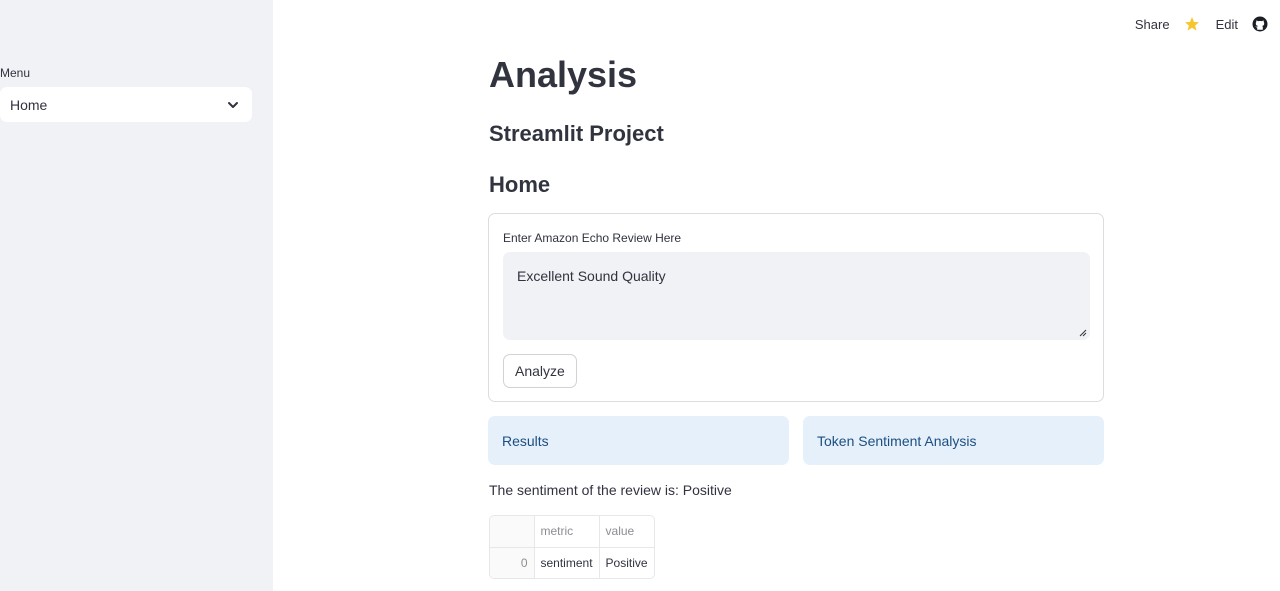 This screenshot has width=1280, height=591. Describe the element at coordinates (1083, 333) in the screenshot. I see `resize-grip-icon` at that location.